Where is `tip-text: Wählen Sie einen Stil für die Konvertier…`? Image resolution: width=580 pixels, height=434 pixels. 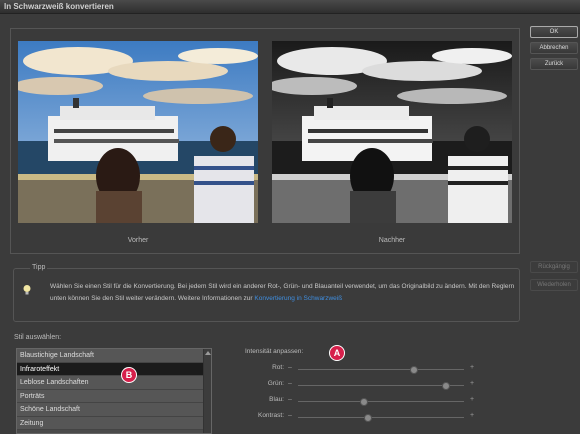 tip-text: Wählen Sie einen Stil für die Konvertier… is located at coordinates (283, 293).